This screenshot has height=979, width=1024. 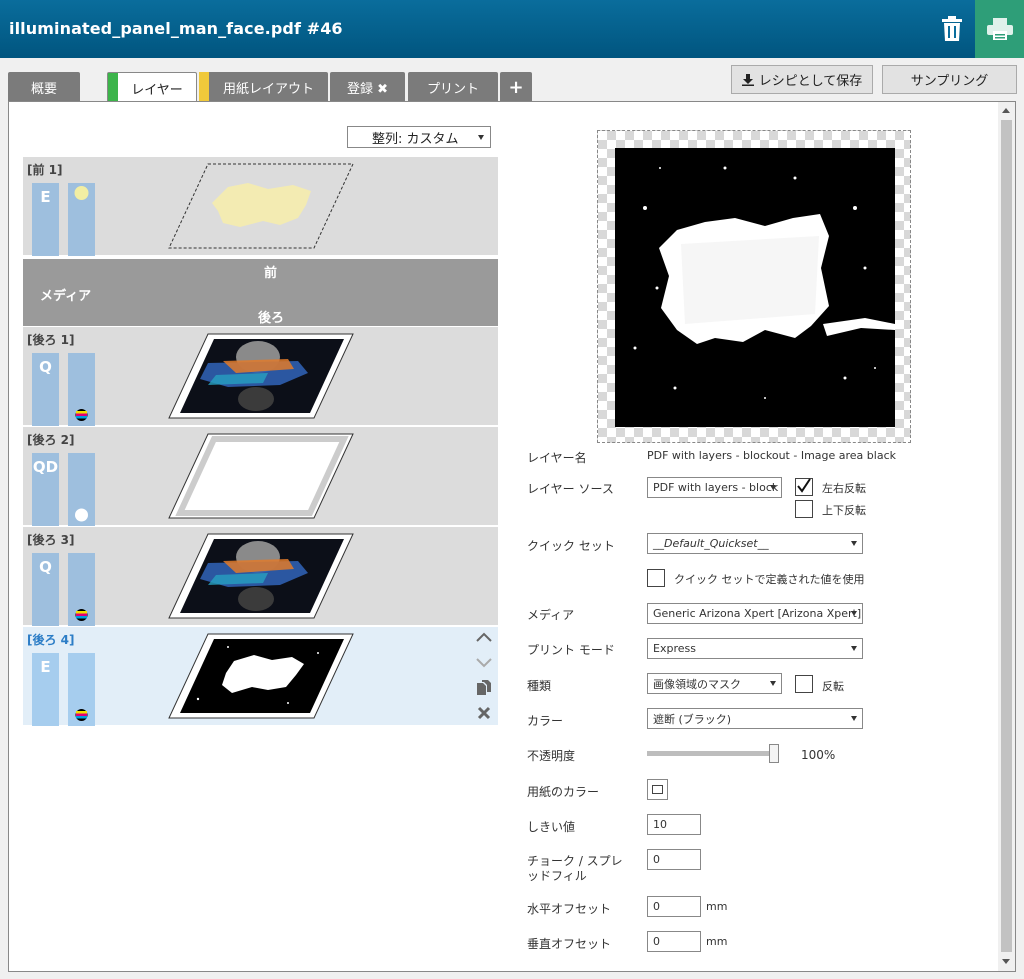 What do you see at coordinates (551, 615) in the screenshot?
I see `media-field-label: メディア` at bounding box center [551, 615].